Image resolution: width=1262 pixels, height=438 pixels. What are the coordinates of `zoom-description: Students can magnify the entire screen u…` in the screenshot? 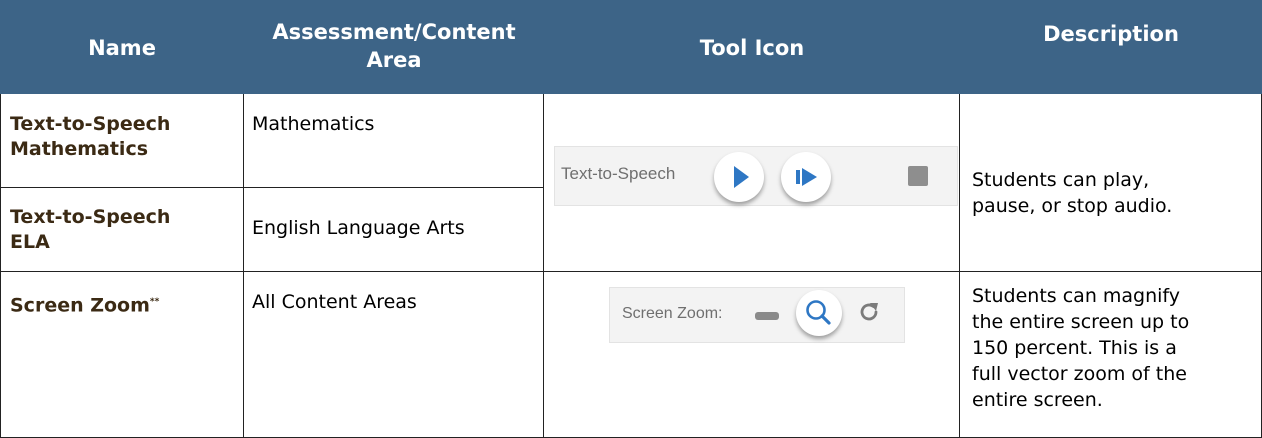 It's located at (1114, 348).